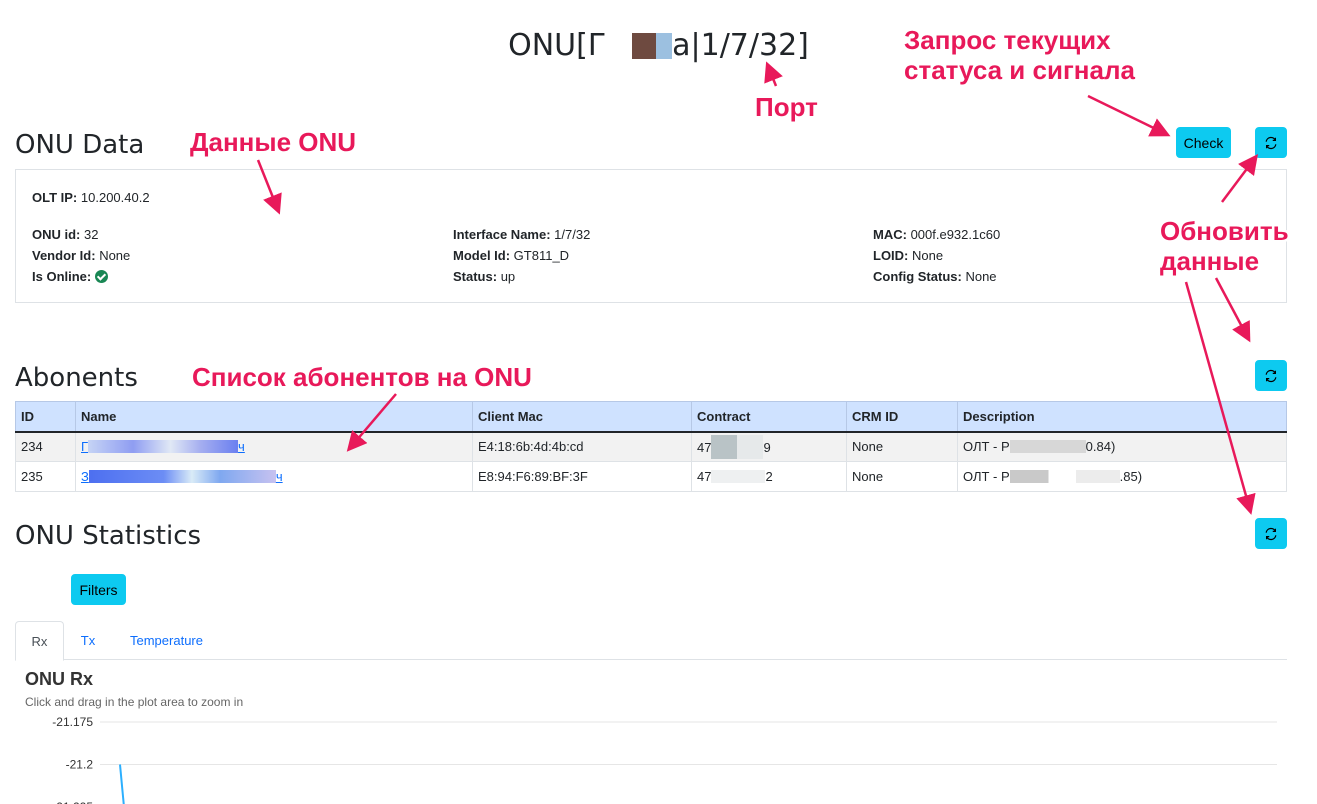  I want to click on check-button: Check, so click(1203, 142).